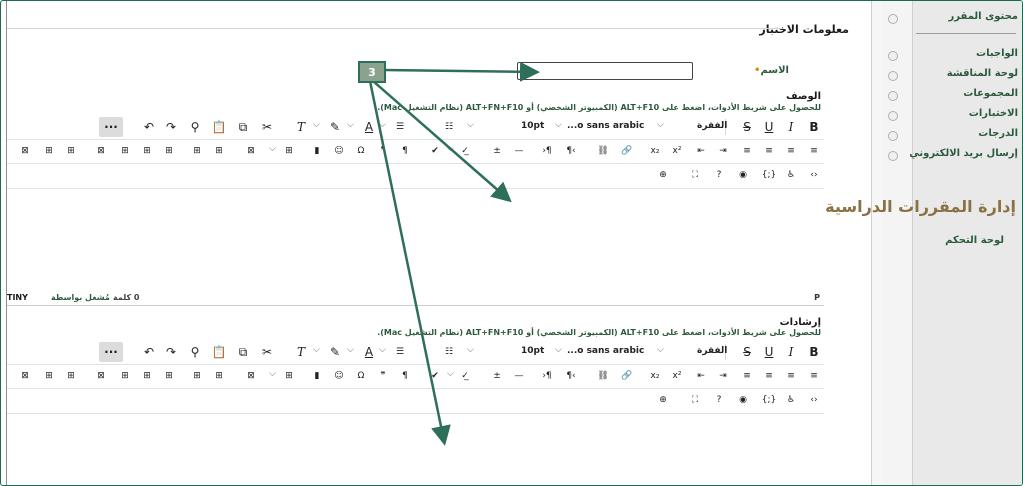  Describe the element at coordinates (267, 352) in the screenshot. I see `cut-icon: ✂` at that location.